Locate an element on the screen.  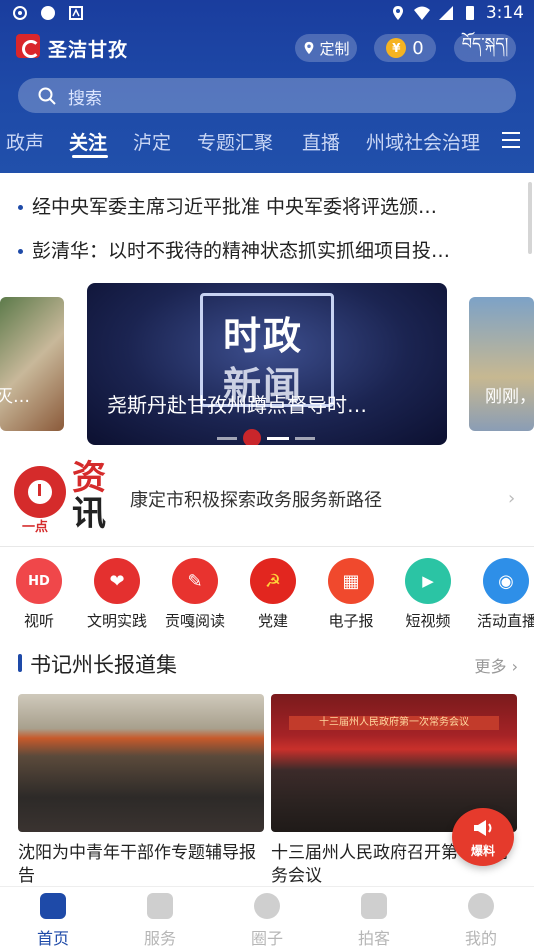
video-camera-icon is located at coordinates (374, 906).